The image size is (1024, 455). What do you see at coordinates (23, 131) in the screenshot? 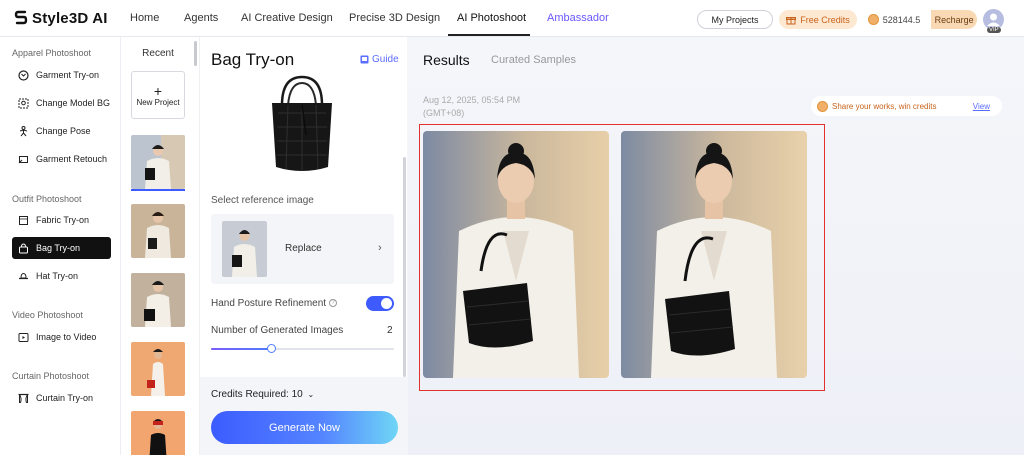
I see `pose-icon` at bounding box center [23, 131].